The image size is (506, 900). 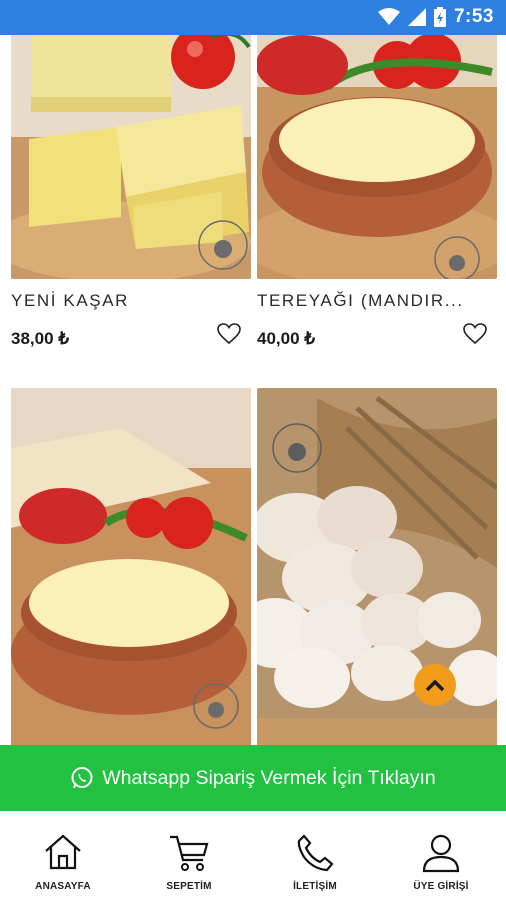 I want to click on nav-label: SEPETİM, so click(x=189, y=886).